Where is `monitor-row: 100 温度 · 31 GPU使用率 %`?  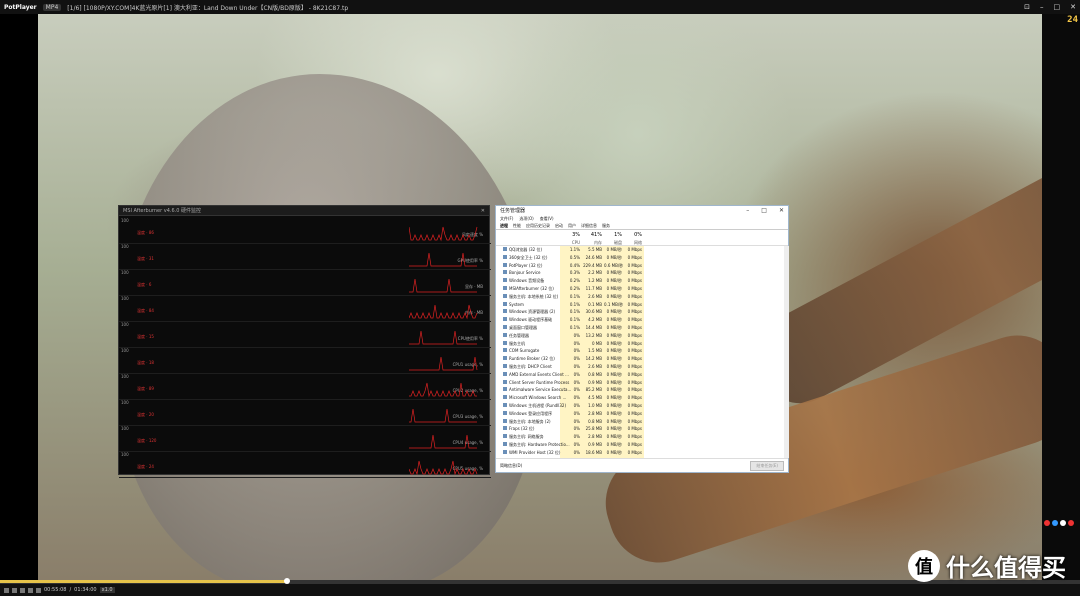 monitor-row: 100 温度 · 31 GPU使用率 % is located at coordinates (305, 256).